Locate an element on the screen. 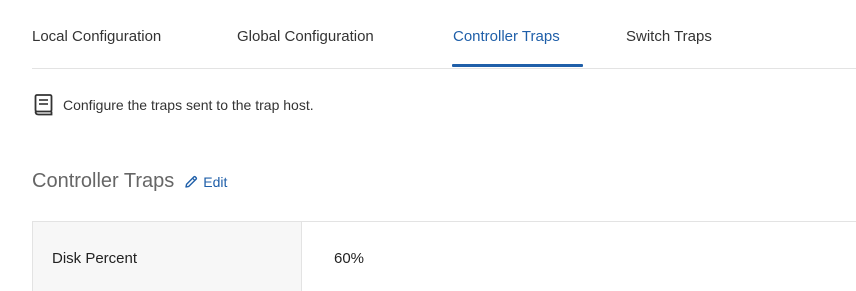 The height and width of the screenshot is (291, 856). row-label: Disk Percent is located at coordinates (167, 256).